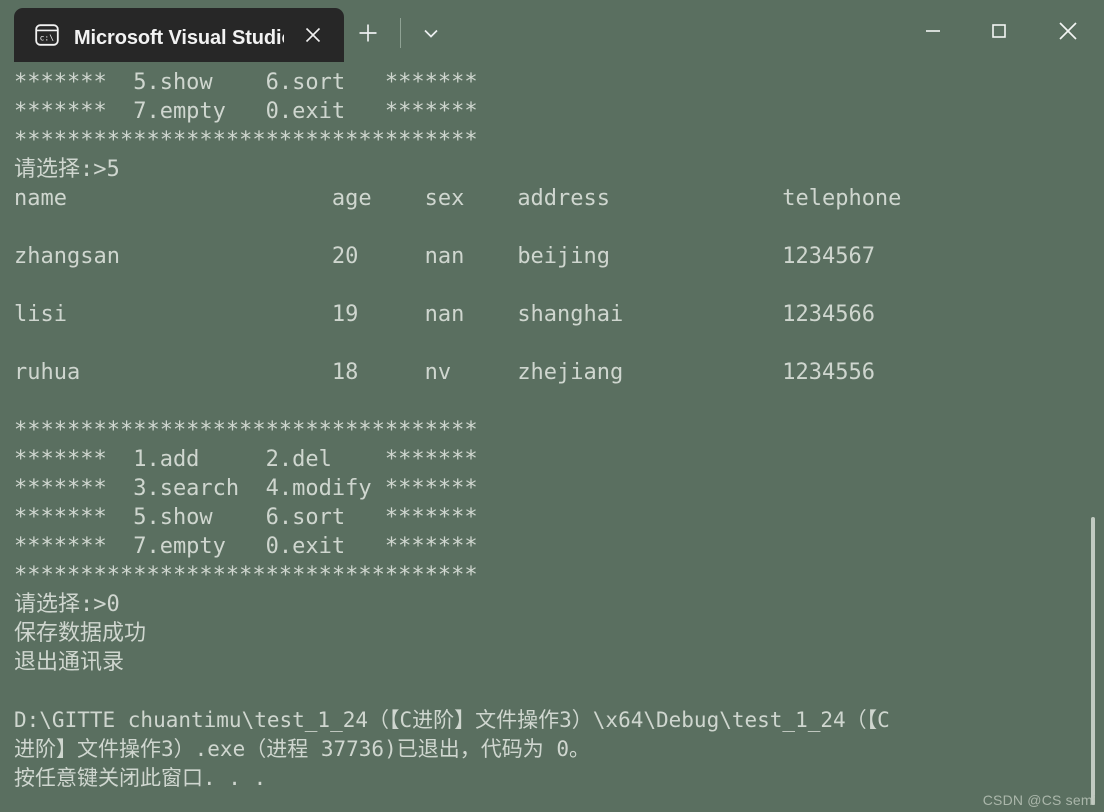 The width and height of the screenshot is (1104, 812). I want to click on maximize-icon, so click(999, 31).